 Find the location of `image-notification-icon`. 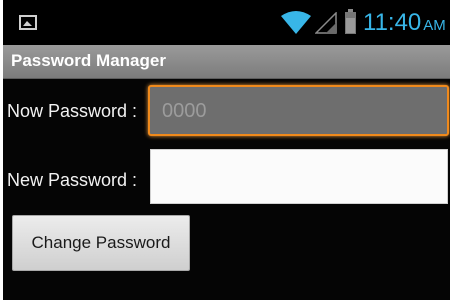

image-notification-icon is located at coordinates (28, 22).